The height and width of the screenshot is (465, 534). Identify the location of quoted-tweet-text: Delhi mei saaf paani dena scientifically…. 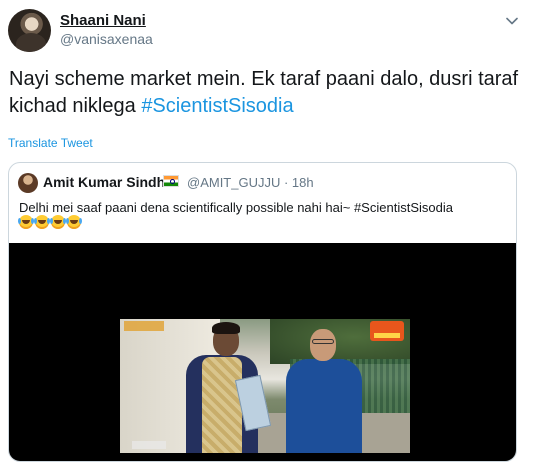
(264, 207).